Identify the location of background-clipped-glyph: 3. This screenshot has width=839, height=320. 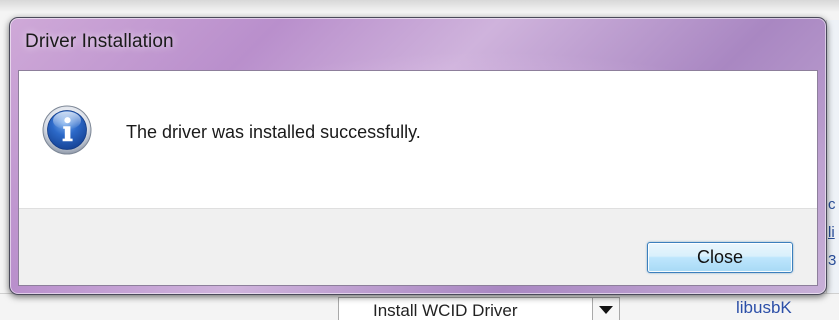
(832, 260).